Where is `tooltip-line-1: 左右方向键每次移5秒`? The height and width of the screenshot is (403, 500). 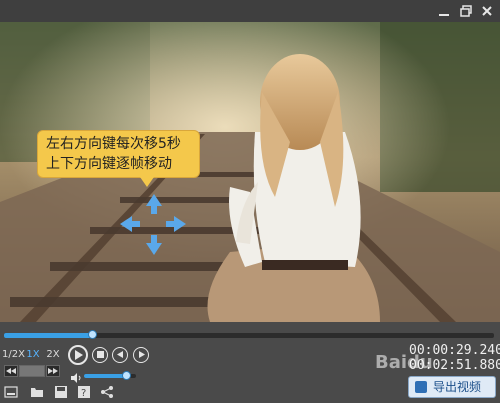 tooltip-line-1: 左右方向键每次移5秒 is located at coordinates (113, 144).